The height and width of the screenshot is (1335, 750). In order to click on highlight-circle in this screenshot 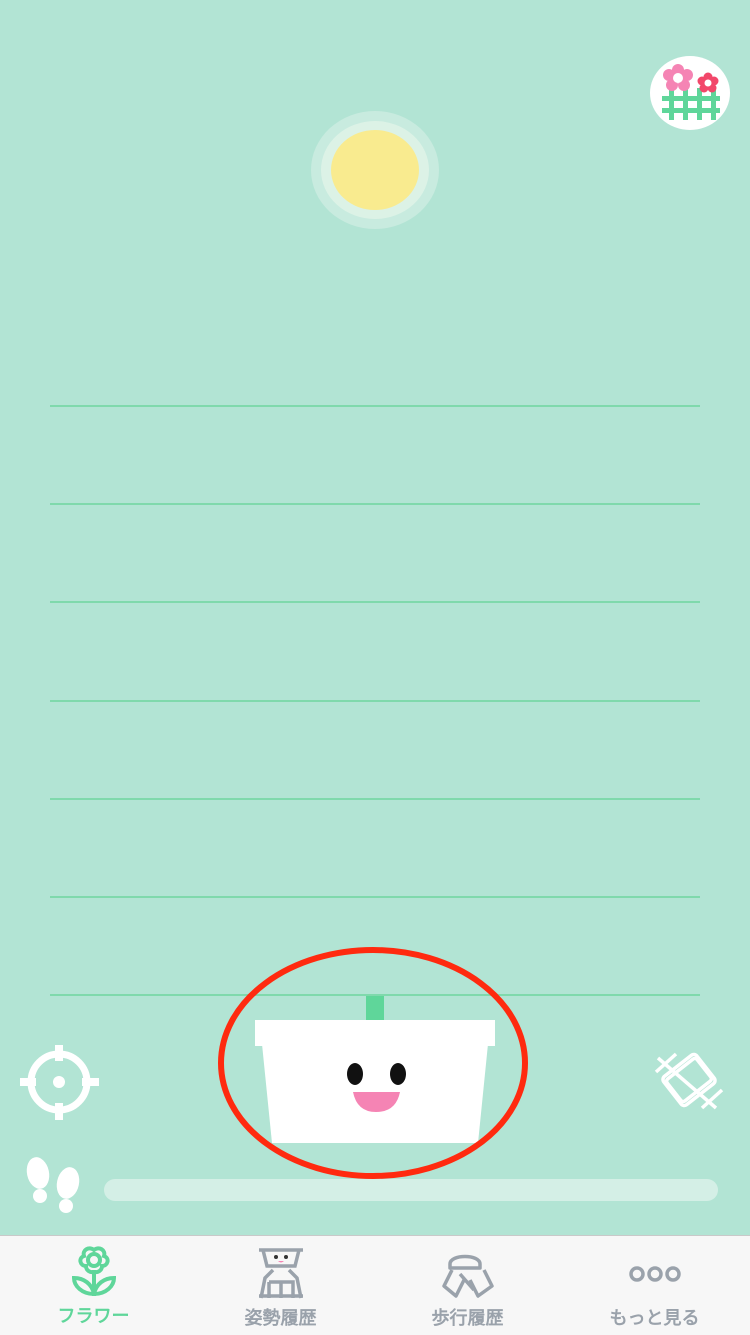, I will do `click(373, 1063)`.